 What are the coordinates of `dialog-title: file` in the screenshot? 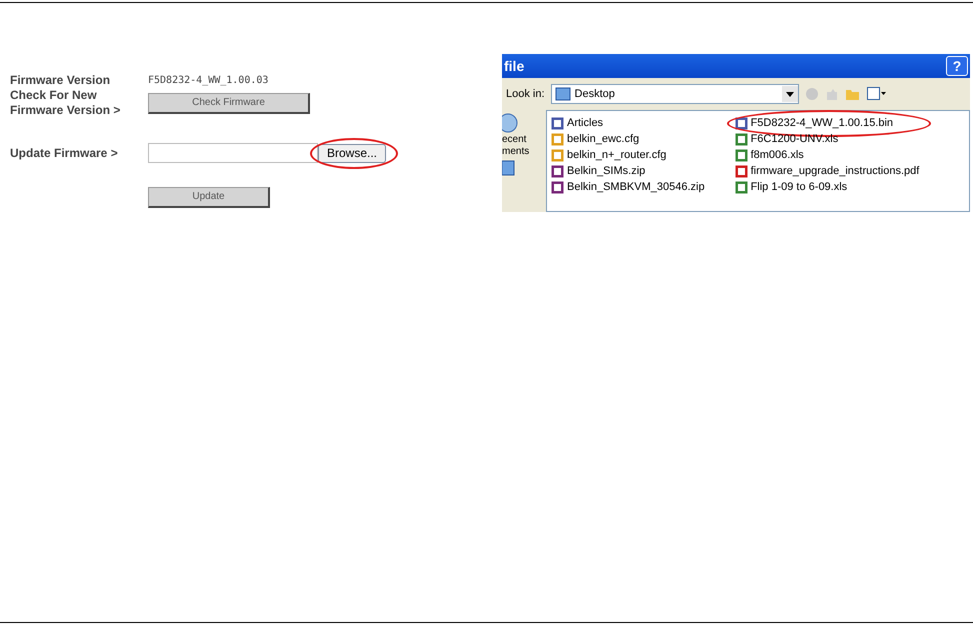 It's located at (514, 66).